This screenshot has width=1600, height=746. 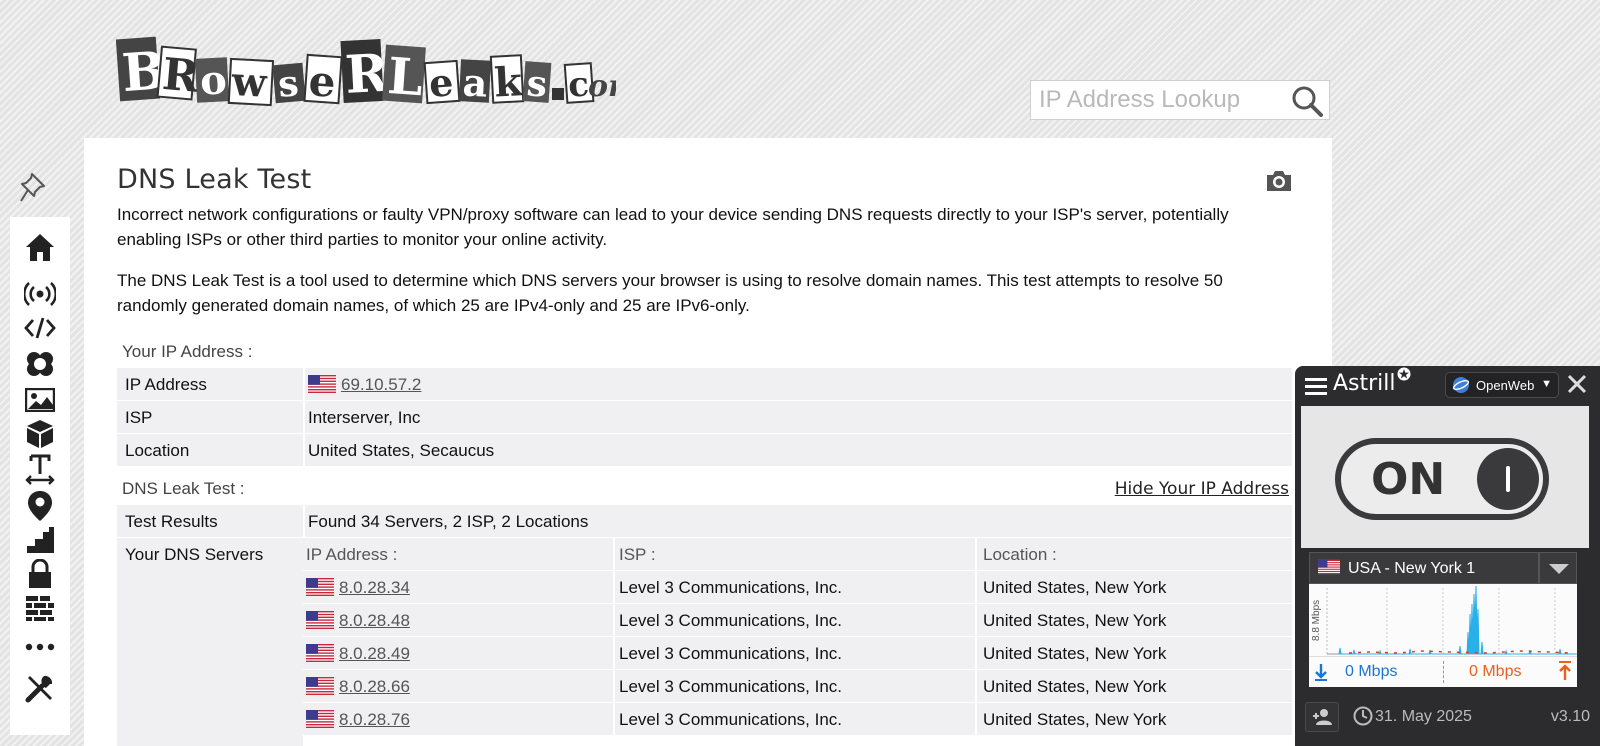 I want to click on subscription-date: 31. May 2025, so click(x=1423, y=716).